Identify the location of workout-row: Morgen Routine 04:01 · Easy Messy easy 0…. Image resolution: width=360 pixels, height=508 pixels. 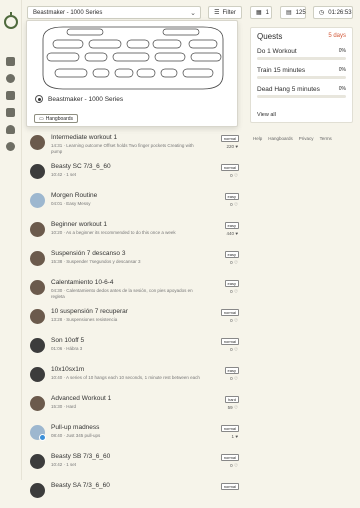
(136, 203).